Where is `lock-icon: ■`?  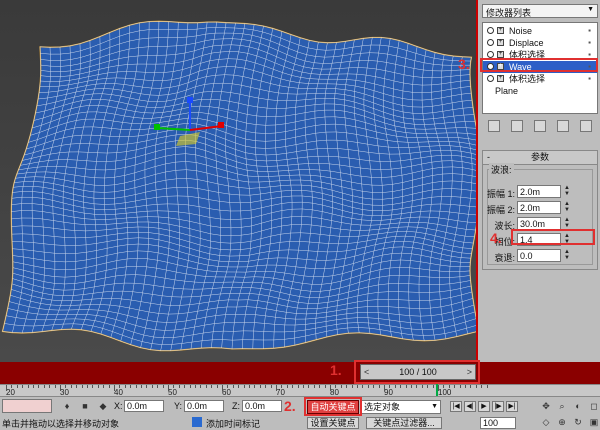 lock-icon: ■ is located at coordinates (85, 406).